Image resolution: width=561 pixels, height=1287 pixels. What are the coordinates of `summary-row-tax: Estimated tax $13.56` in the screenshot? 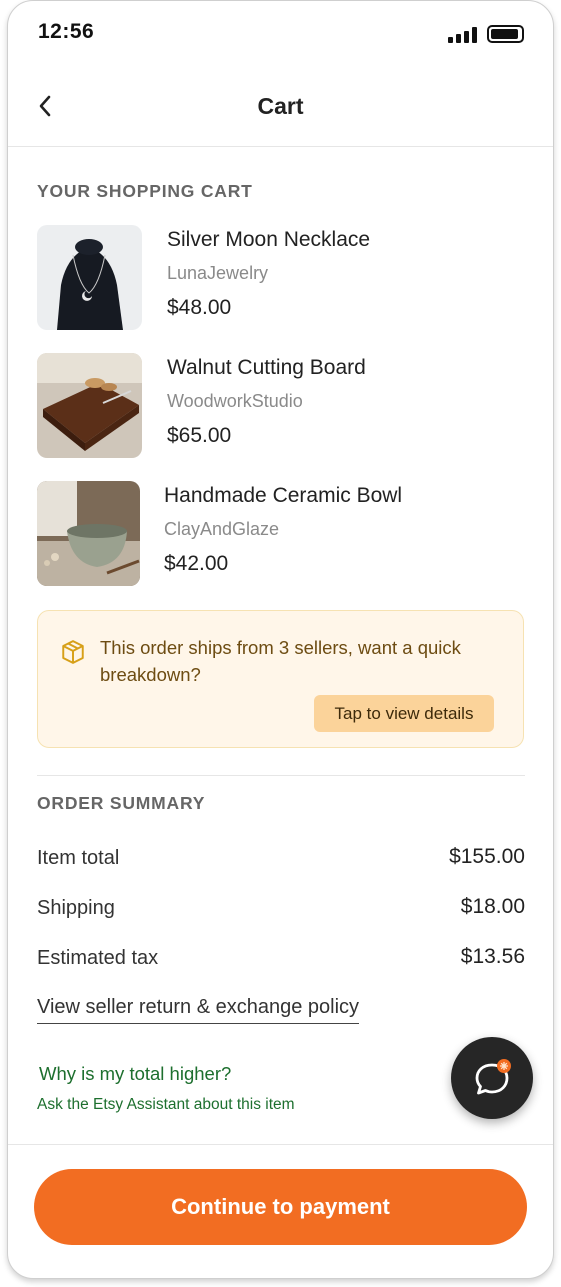 It's located at (281, 957).